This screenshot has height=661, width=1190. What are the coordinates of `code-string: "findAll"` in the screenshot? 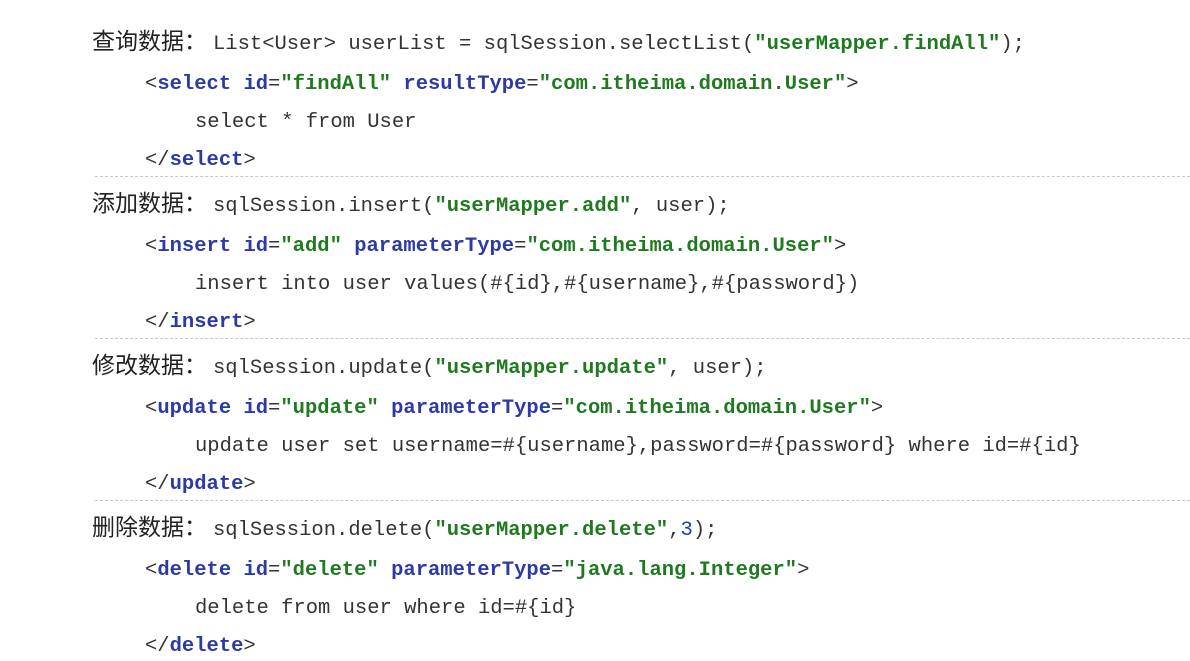 It's located at (336, 84).